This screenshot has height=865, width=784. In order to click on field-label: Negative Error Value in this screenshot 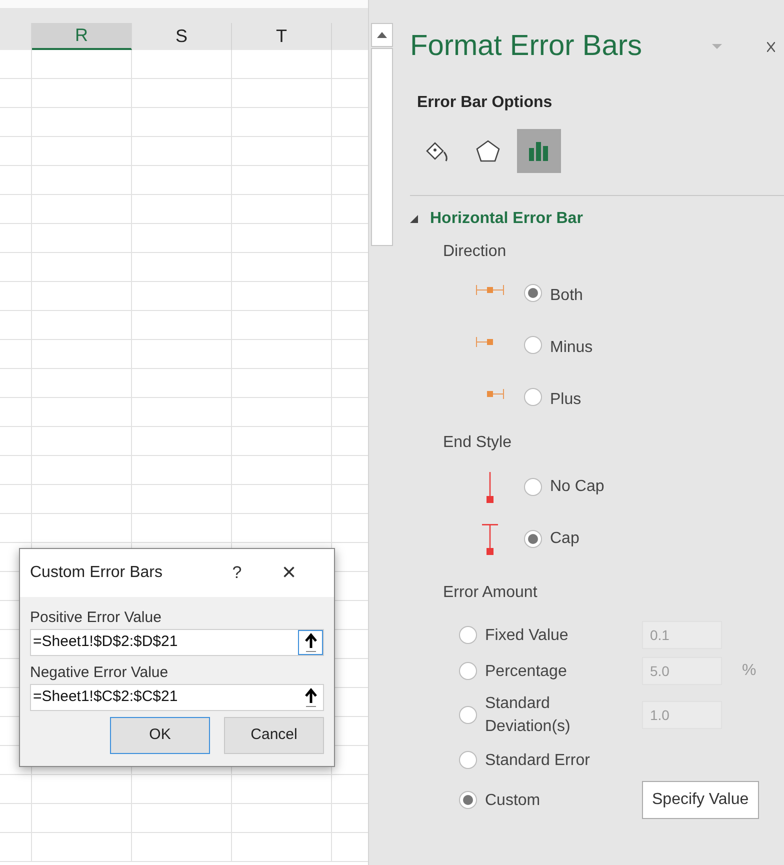, I will do `click(100, 673)`.